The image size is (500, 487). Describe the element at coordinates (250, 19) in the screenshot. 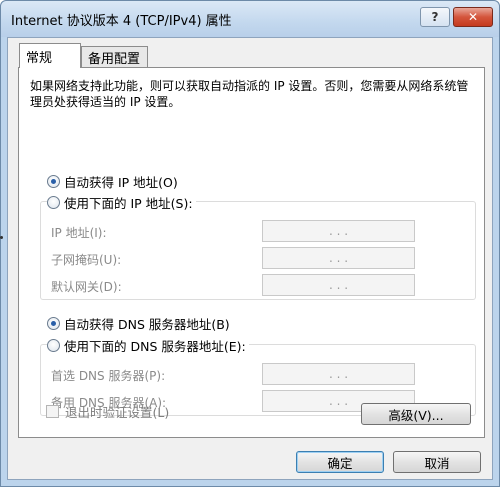

I see `title-bar: Internet 协议版本 4 (TCP/IPv4) 属性 ? ✕` at that location.